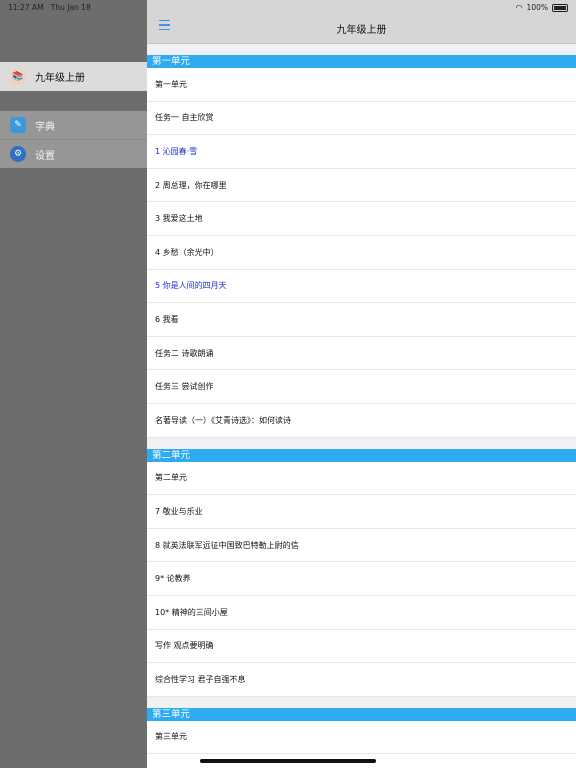  What do you see at coordinates (519, 7) in the screenshot?
I see `wifi-icon: ◠` at bounding box center [519, 7].